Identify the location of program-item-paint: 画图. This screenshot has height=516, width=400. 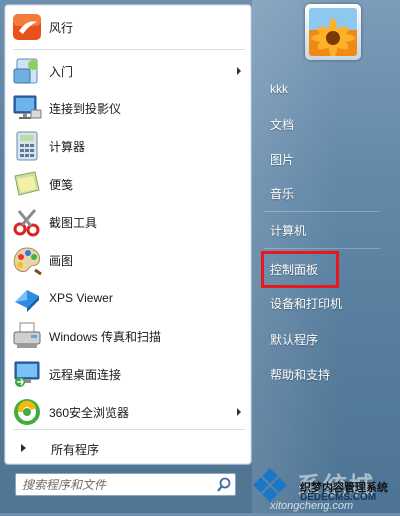
(127, 260).